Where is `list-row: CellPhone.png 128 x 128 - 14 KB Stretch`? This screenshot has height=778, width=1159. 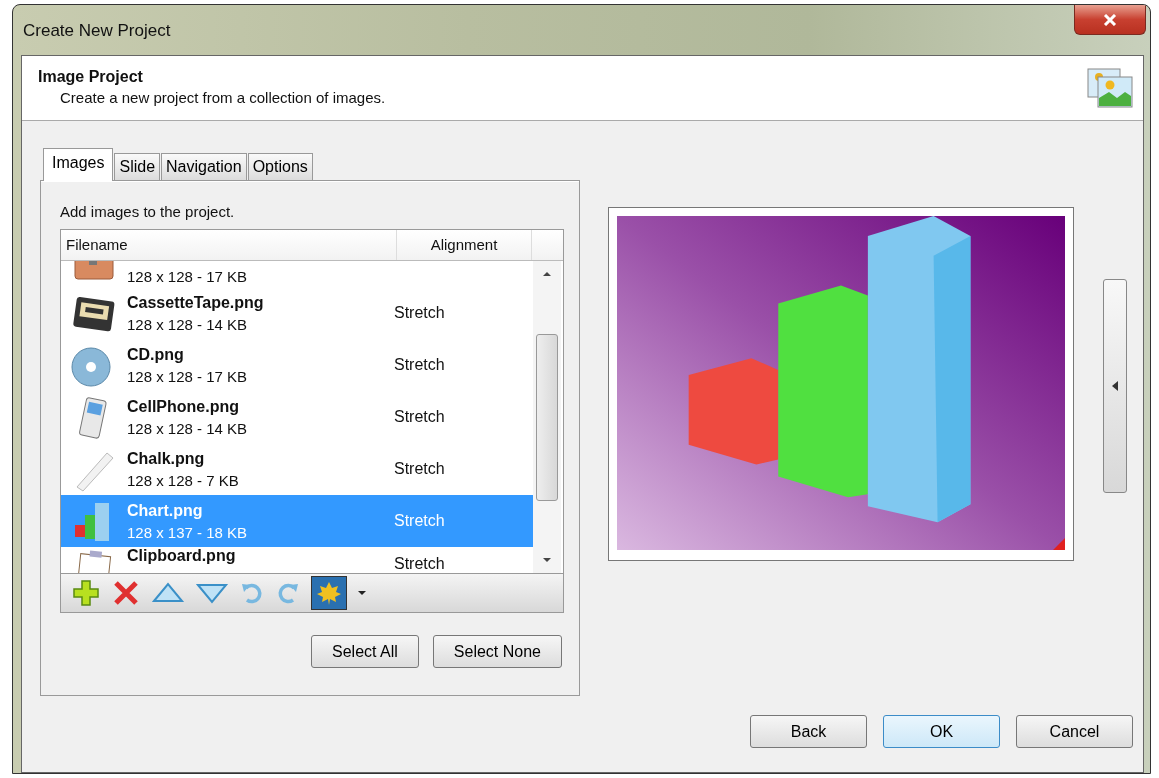 list-row: CellPhone.png 128 x 128 - 14 KB Stretch is located at coordinates (297, 417).